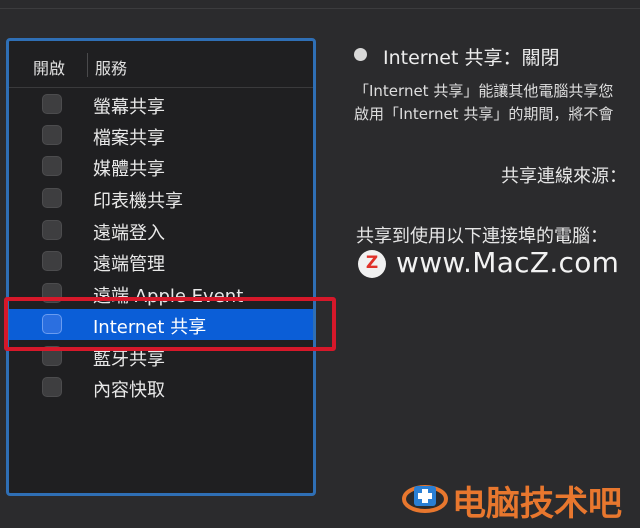  I want to click on macz-logo-letter: Z, so click(372, 263).